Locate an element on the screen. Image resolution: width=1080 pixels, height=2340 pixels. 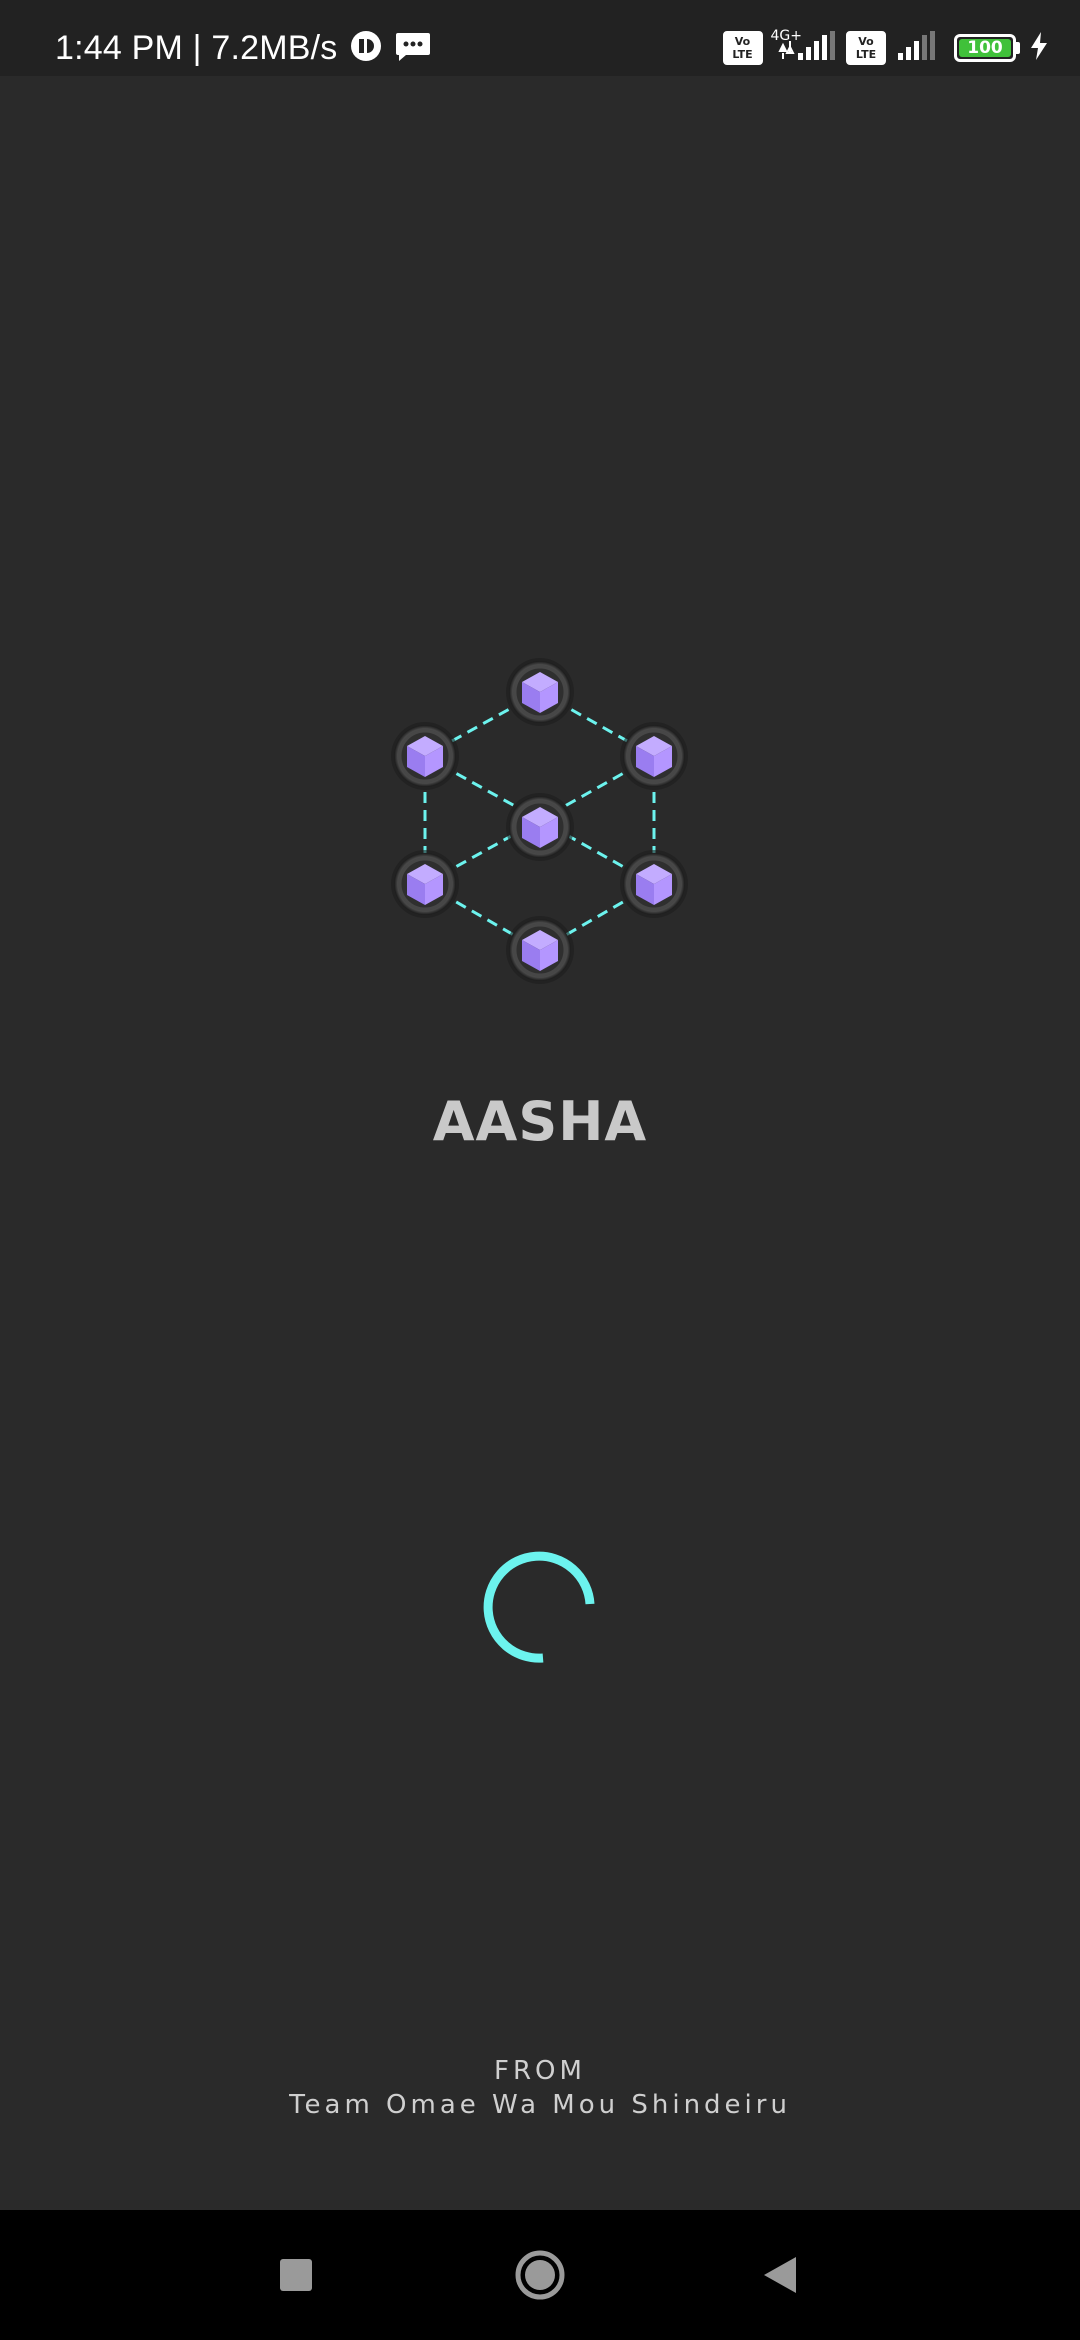
status-time: 1:44 PM | 7.2MB/s is located at coordinates (196, 47).